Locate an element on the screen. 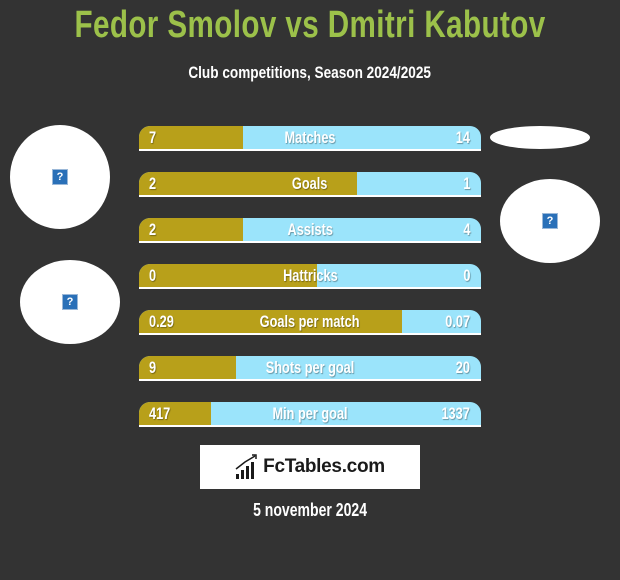  stat-row-min-per-goal: 417 Min per goal 1337 is located at coordinates (310, 414).